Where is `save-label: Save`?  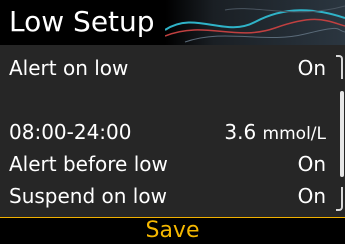
save-label: Save is located at coordinates (172, 230).